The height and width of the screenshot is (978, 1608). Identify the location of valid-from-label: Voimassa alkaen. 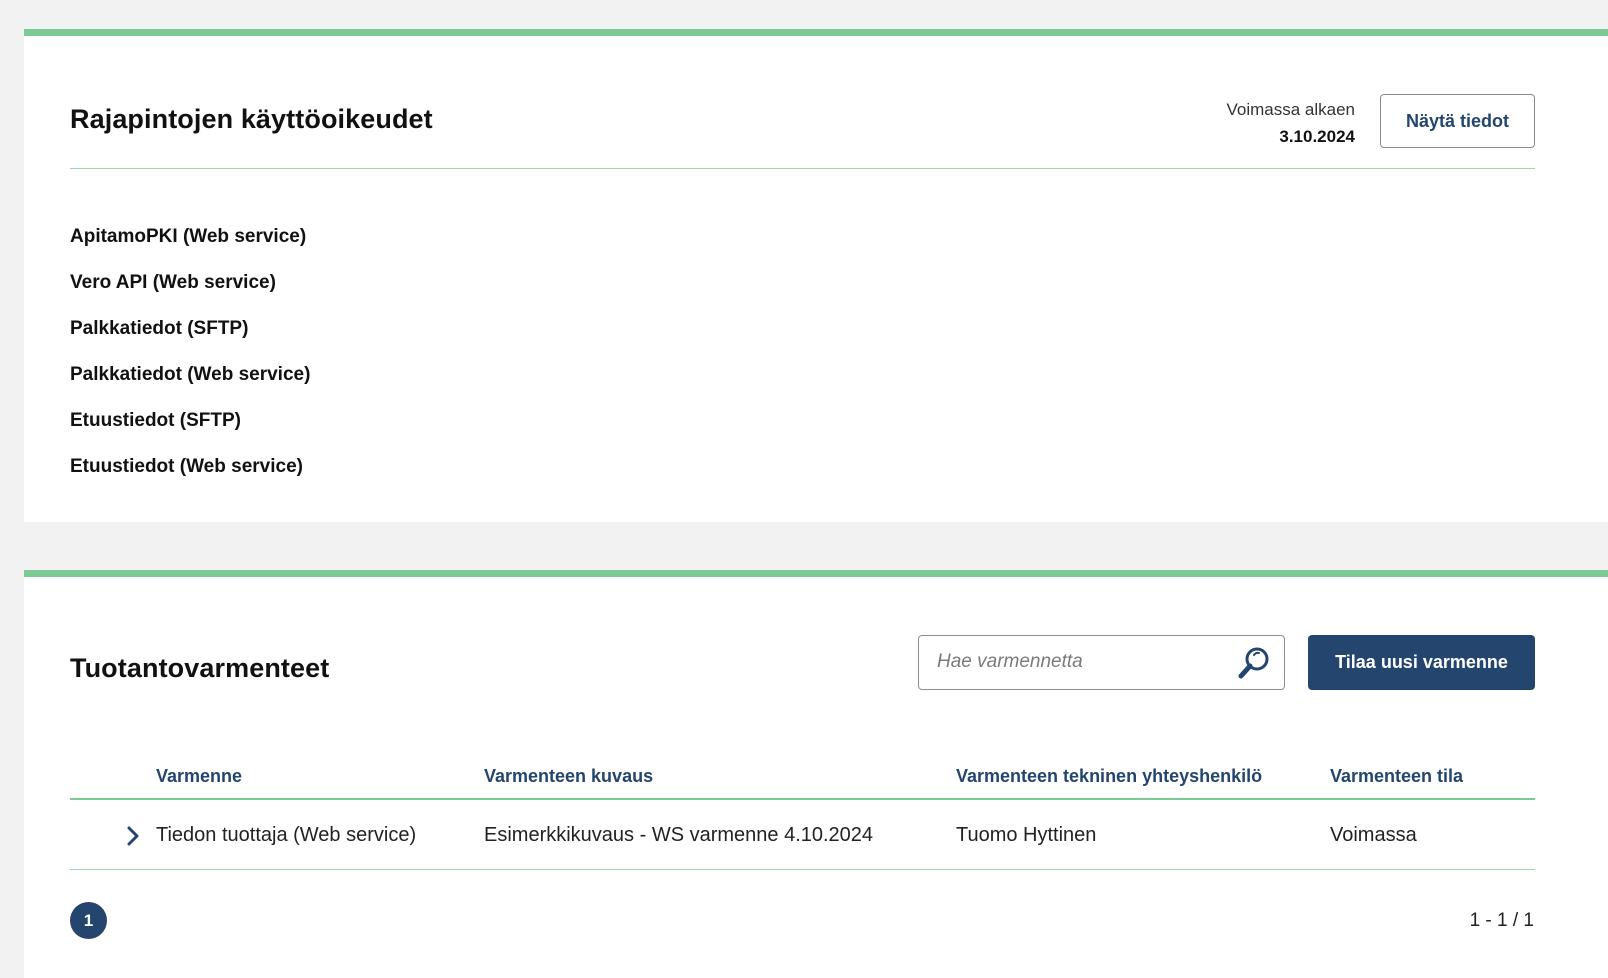
(1290, 109).